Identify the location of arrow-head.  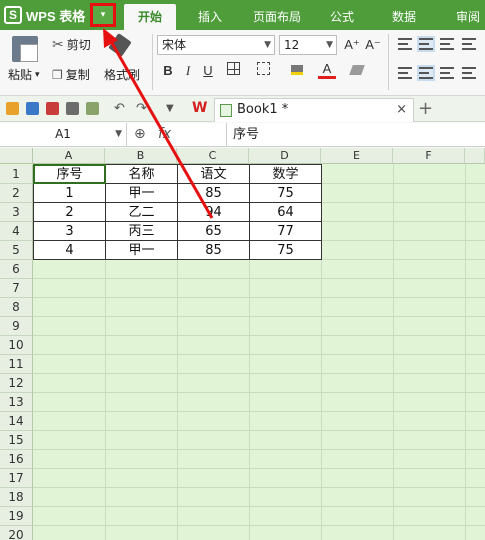
(110, 38).